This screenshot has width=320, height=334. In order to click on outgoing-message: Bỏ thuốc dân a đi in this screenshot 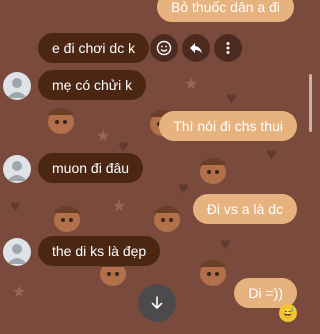, I will do `click(225, 11)`.